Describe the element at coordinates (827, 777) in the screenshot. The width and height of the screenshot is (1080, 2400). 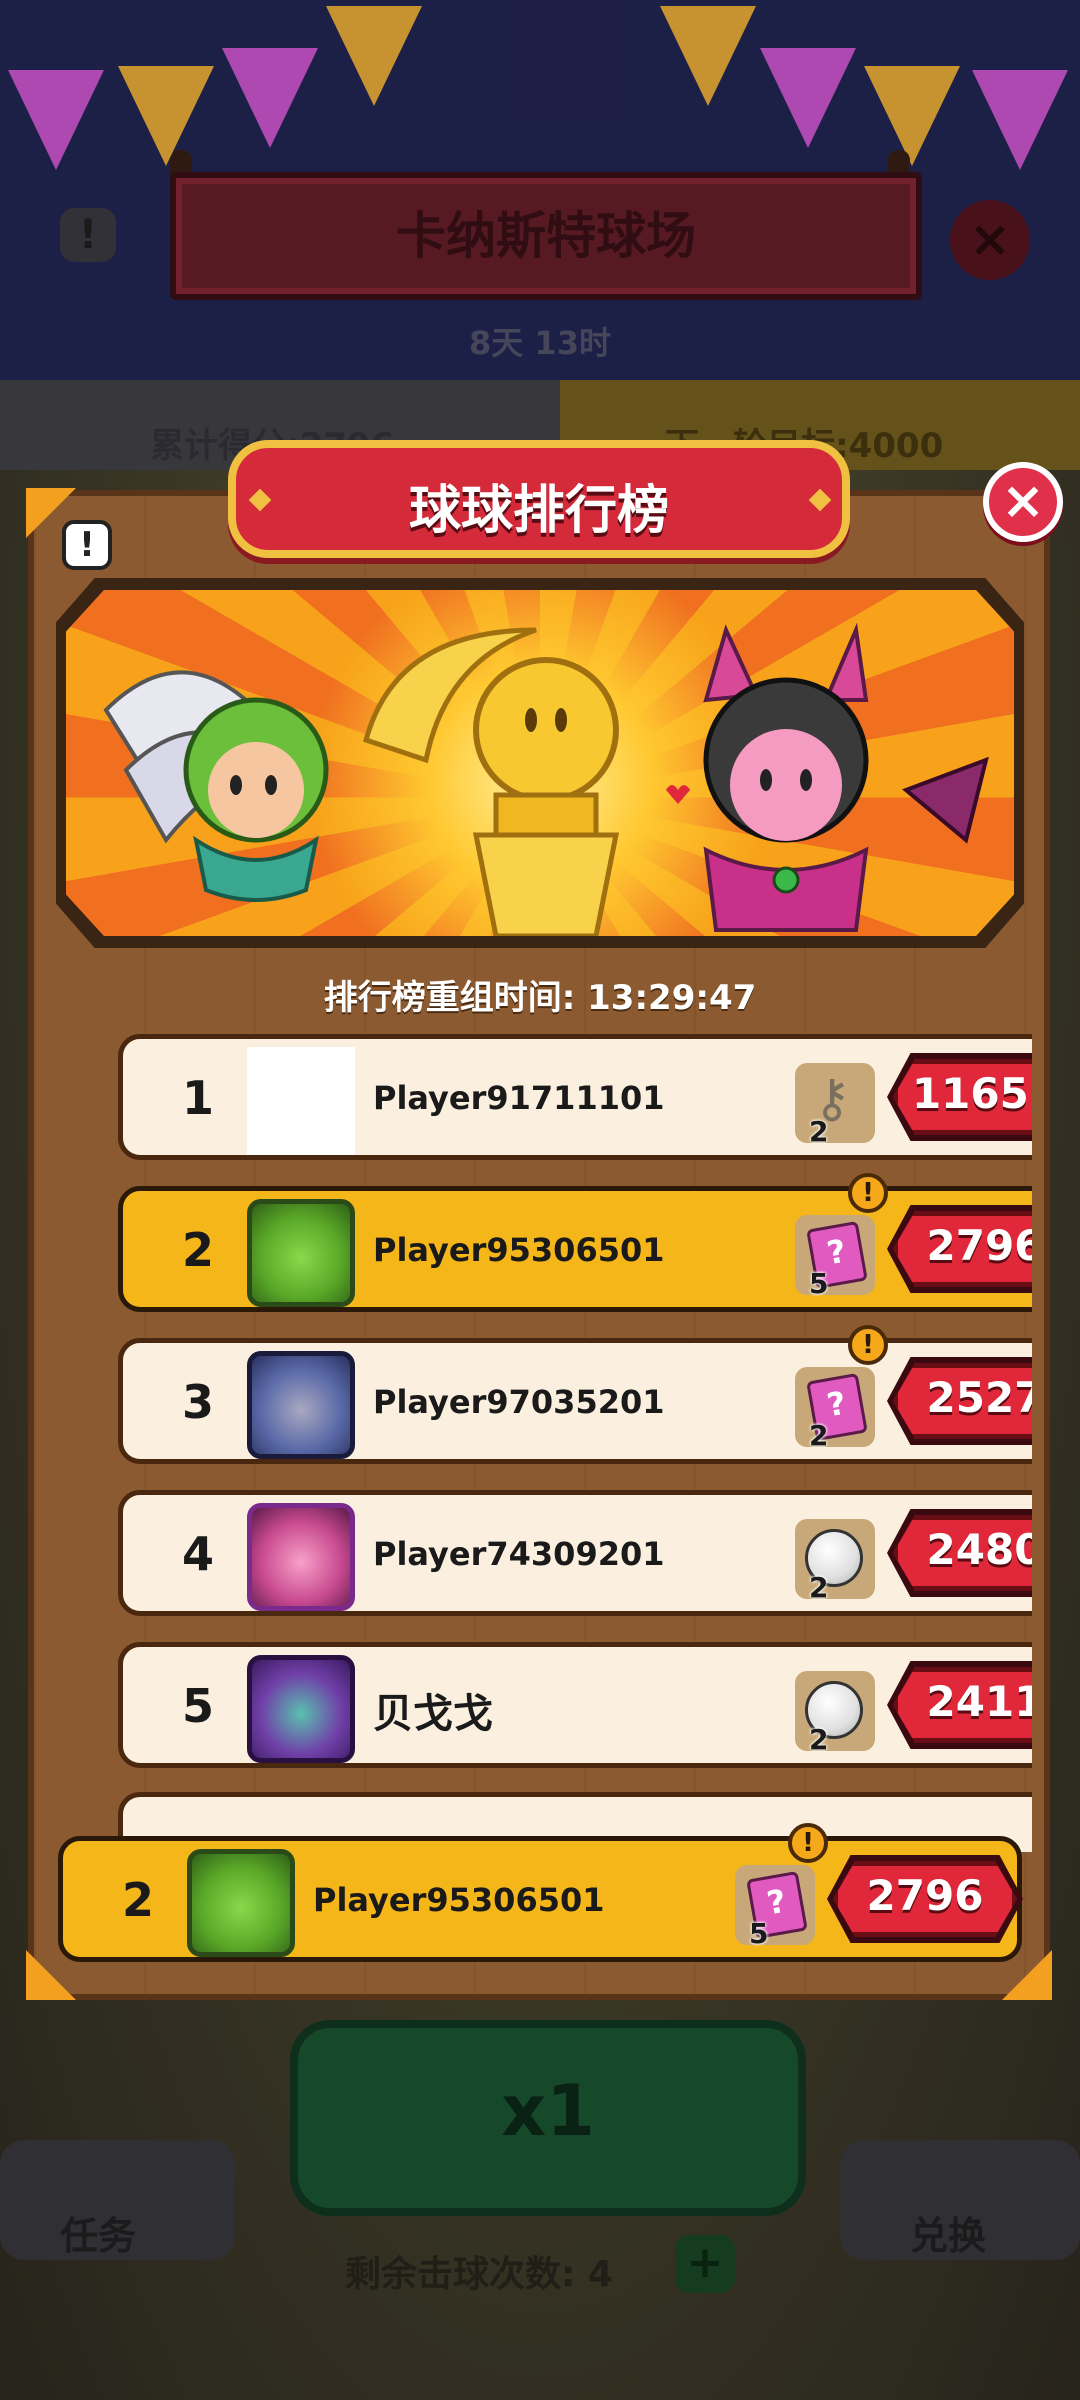
I see `devil-character` at that location.